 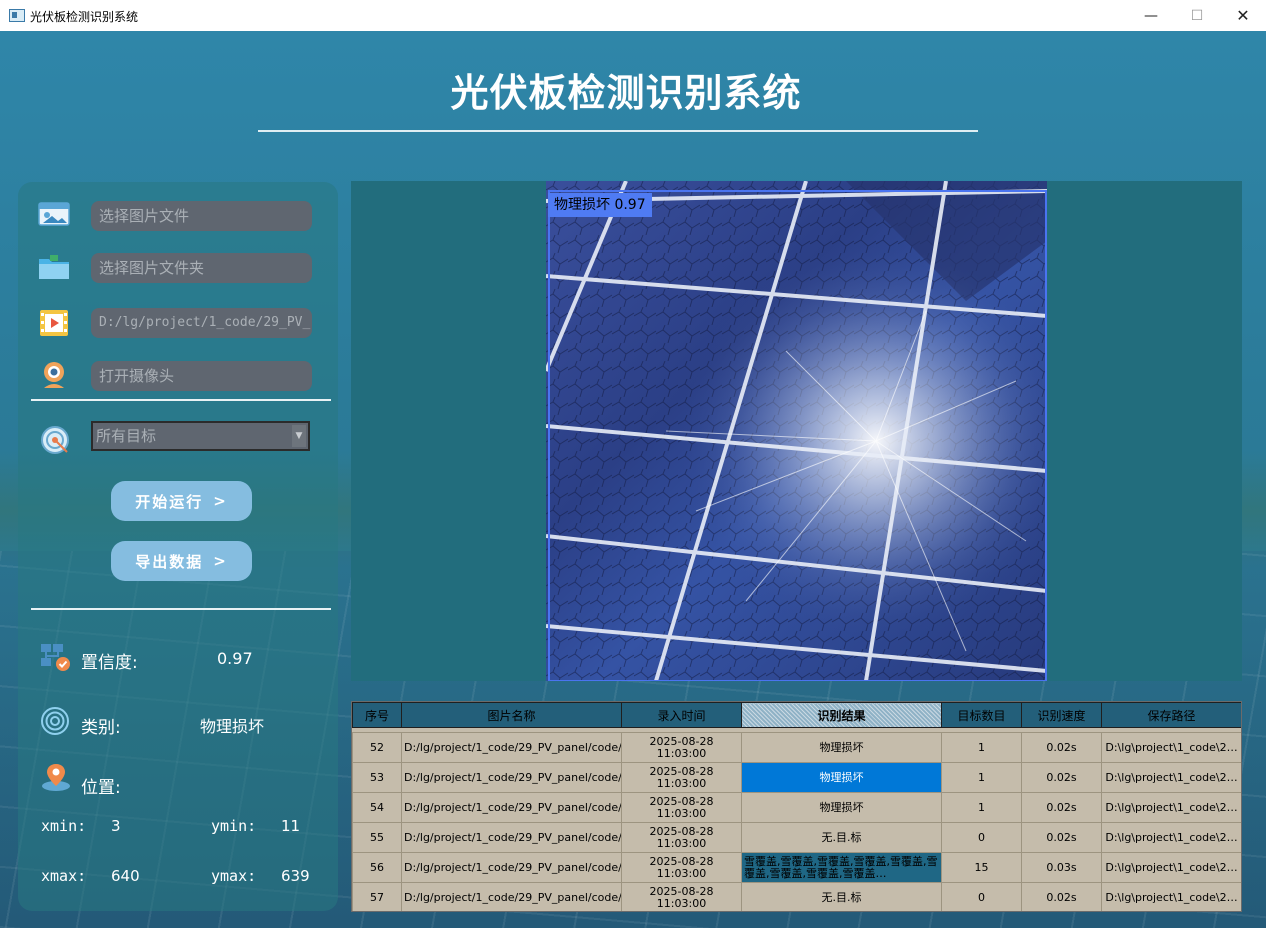 I want to click on confidence-label: 置信度:, so click(x=109, y=663).